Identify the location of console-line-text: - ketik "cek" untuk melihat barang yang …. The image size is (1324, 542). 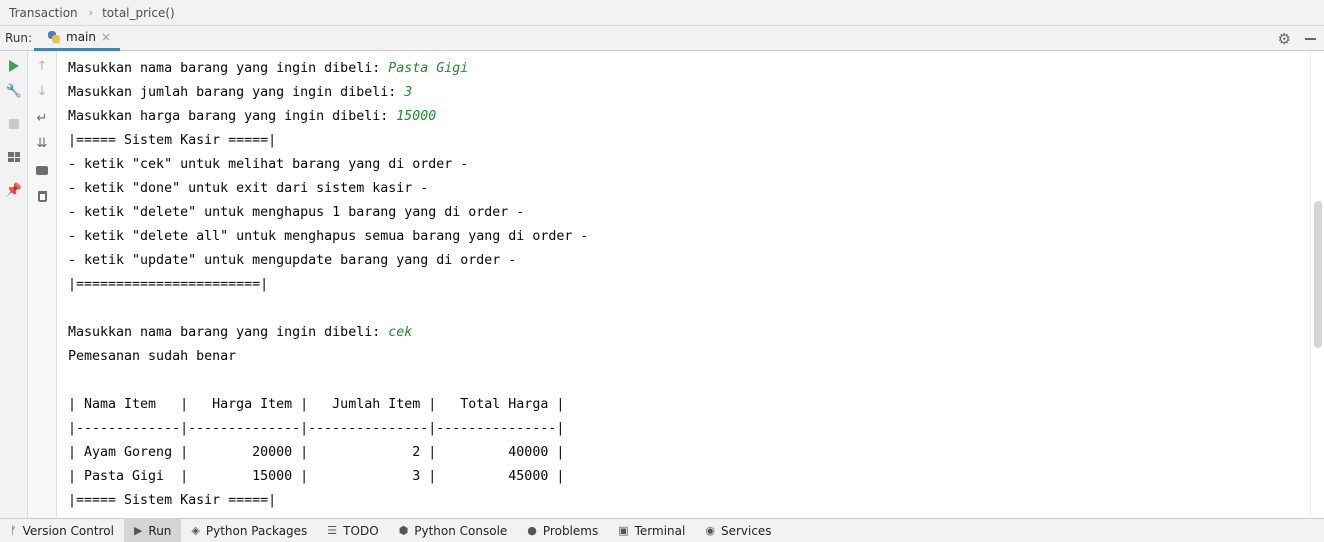
(268, 164).